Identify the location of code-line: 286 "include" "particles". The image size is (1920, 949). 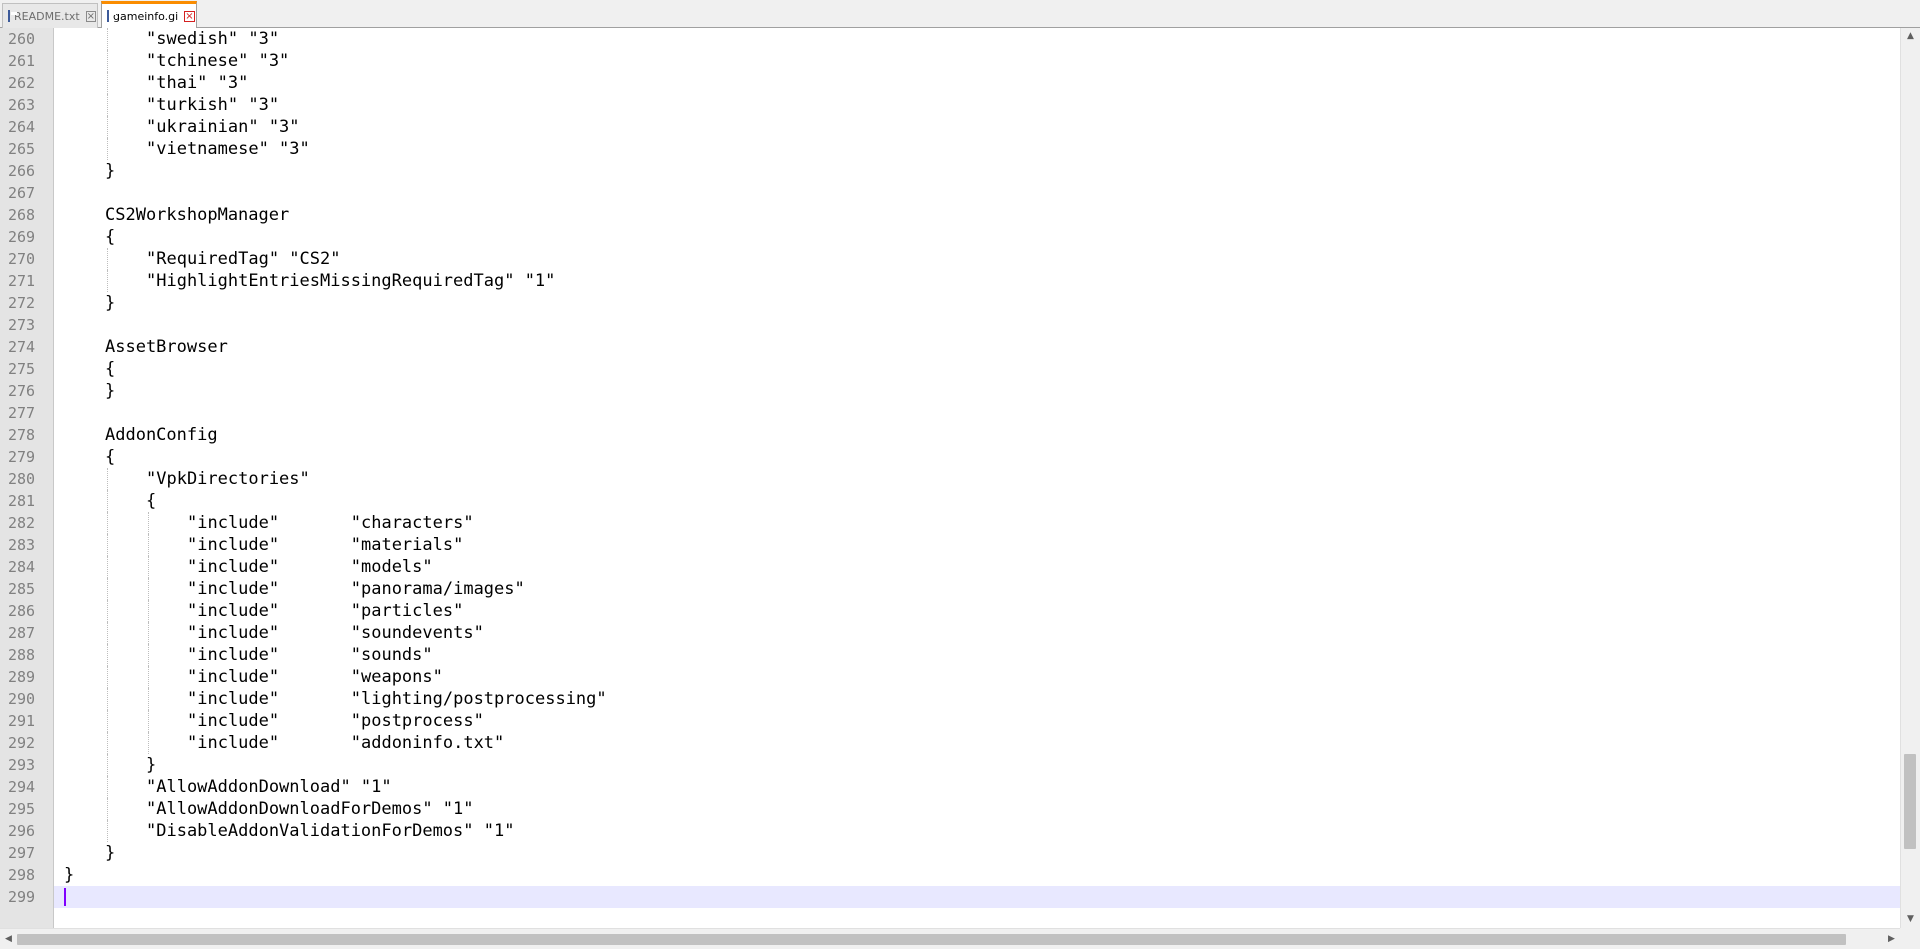
(950, 611).